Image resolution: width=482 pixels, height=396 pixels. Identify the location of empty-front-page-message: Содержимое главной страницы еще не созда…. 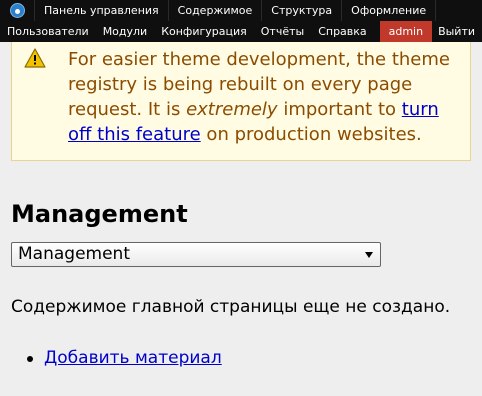
(231, 307).